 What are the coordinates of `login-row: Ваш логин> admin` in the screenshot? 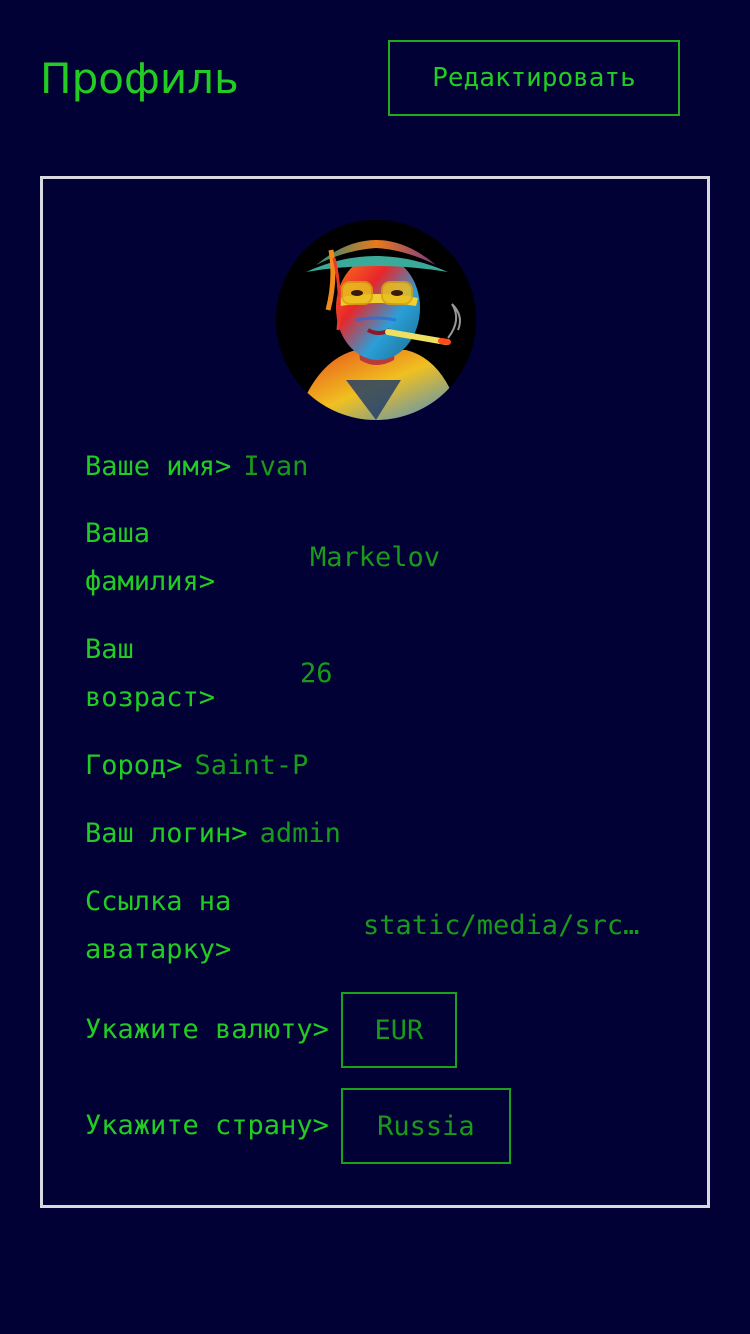 It's located at (213, 834).